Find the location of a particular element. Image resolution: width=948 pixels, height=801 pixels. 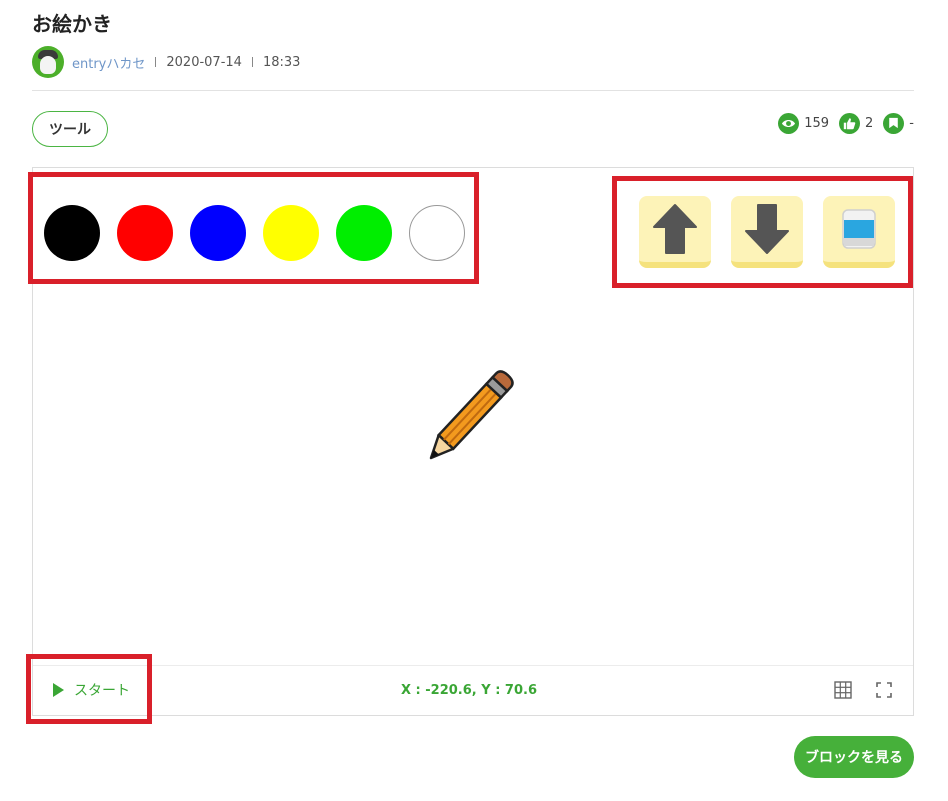

header-divider is located at coordinates (473, 90).